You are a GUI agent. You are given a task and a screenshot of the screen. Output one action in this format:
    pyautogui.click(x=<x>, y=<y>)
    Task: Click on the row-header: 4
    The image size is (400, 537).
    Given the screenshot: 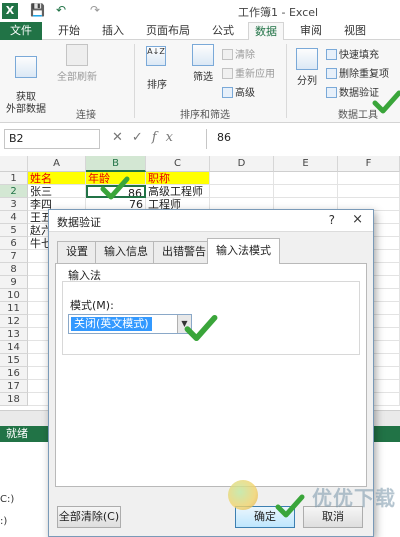 What is the action you would take?
    pyautogui.click(x=14, y=217)
    